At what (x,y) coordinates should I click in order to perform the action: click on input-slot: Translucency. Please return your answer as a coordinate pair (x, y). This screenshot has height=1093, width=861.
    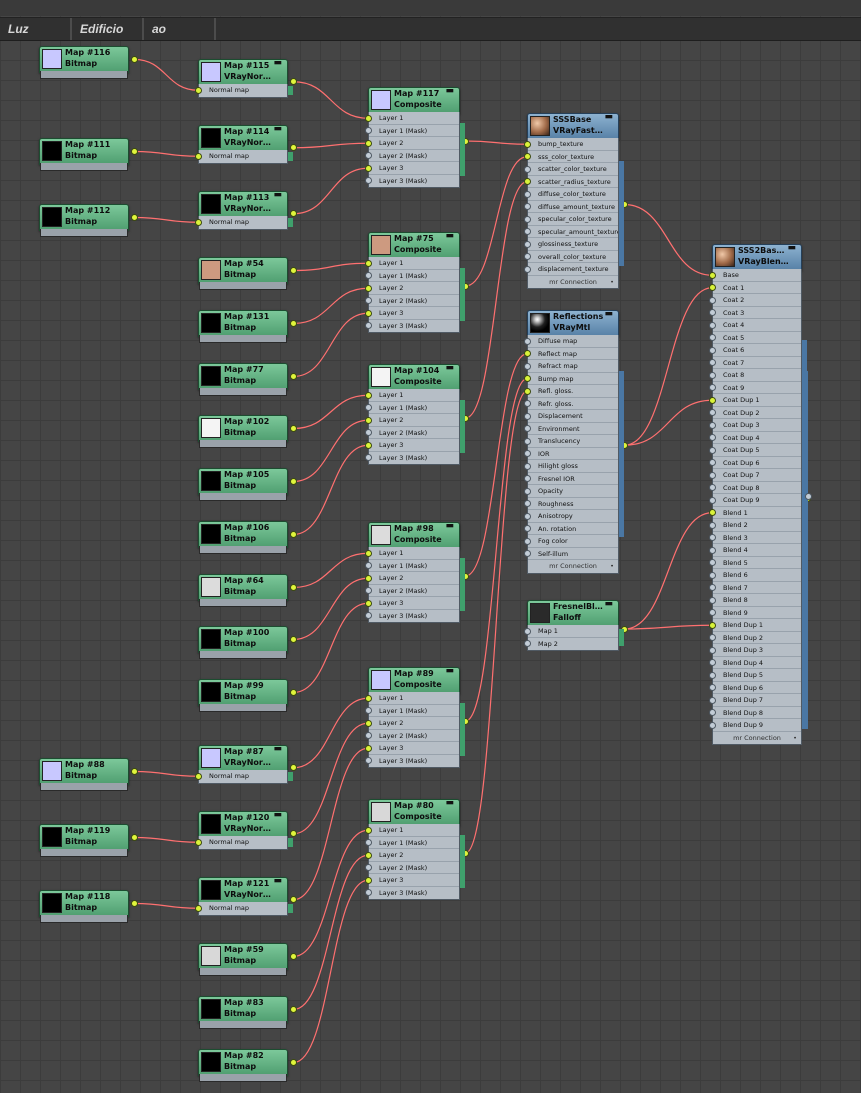
    Looking at the image, I should click on (573, 441).